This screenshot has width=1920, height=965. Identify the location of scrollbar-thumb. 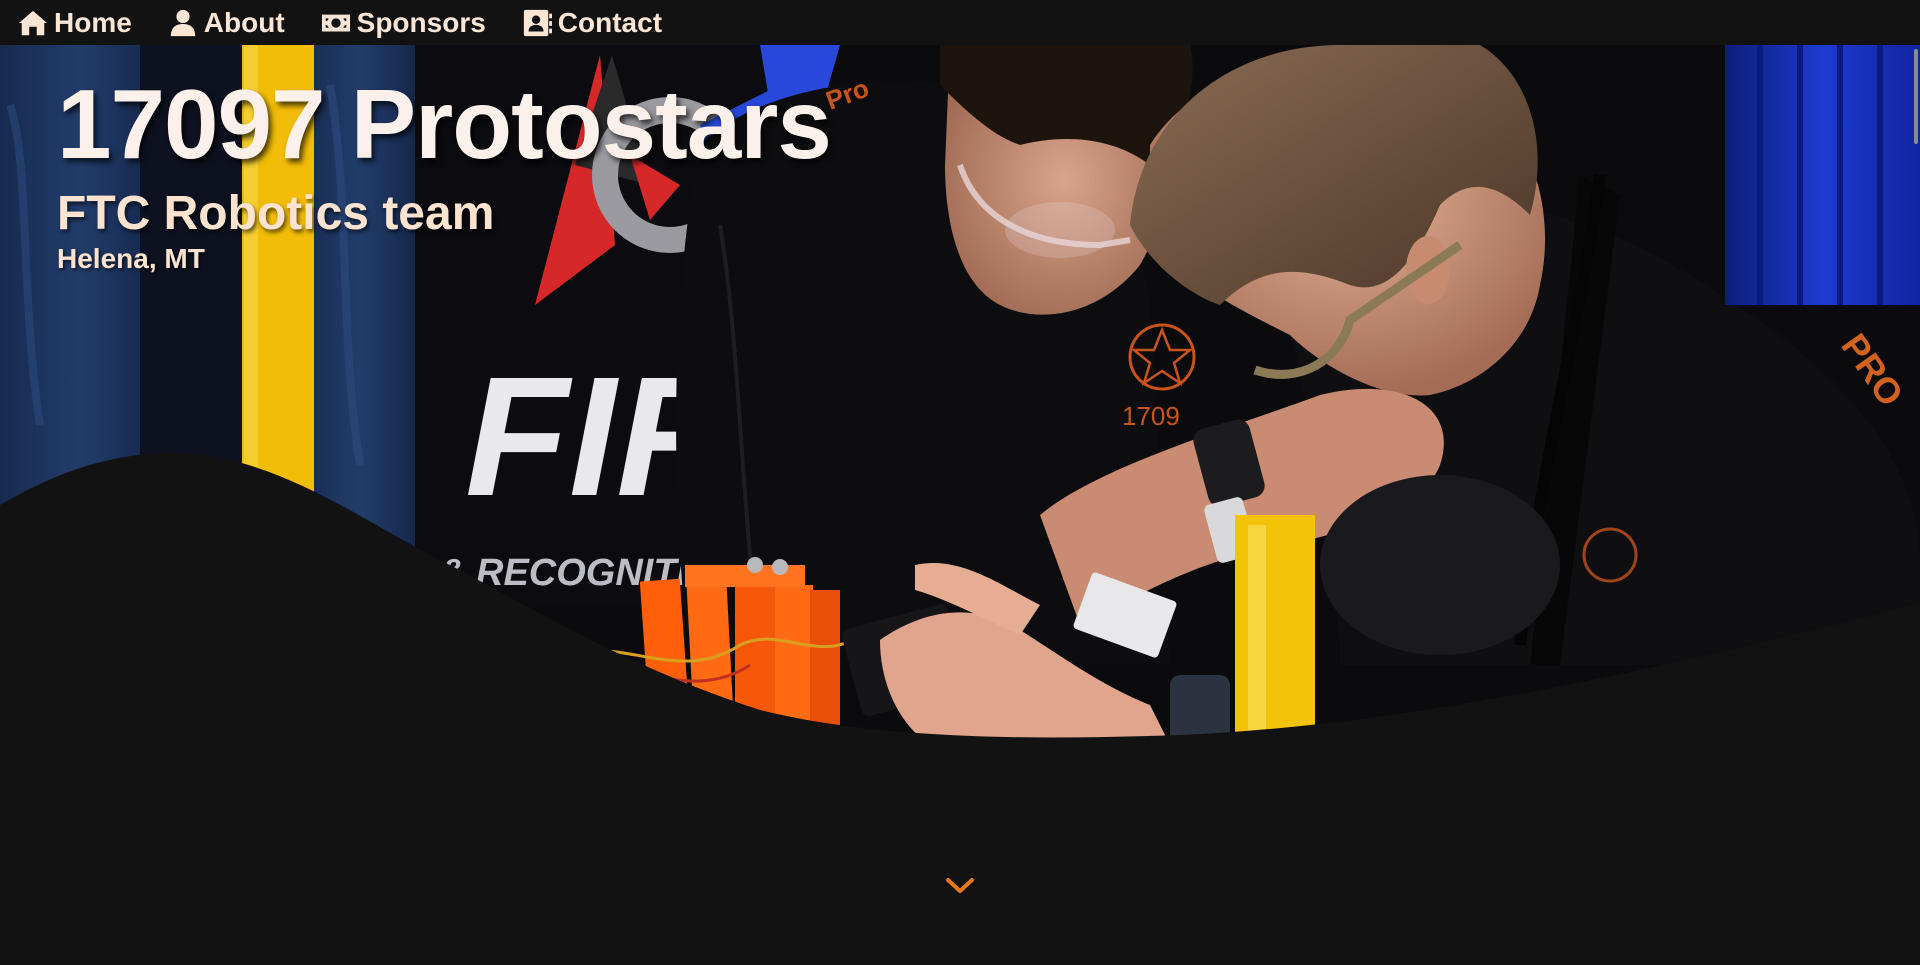
(1916, 96).